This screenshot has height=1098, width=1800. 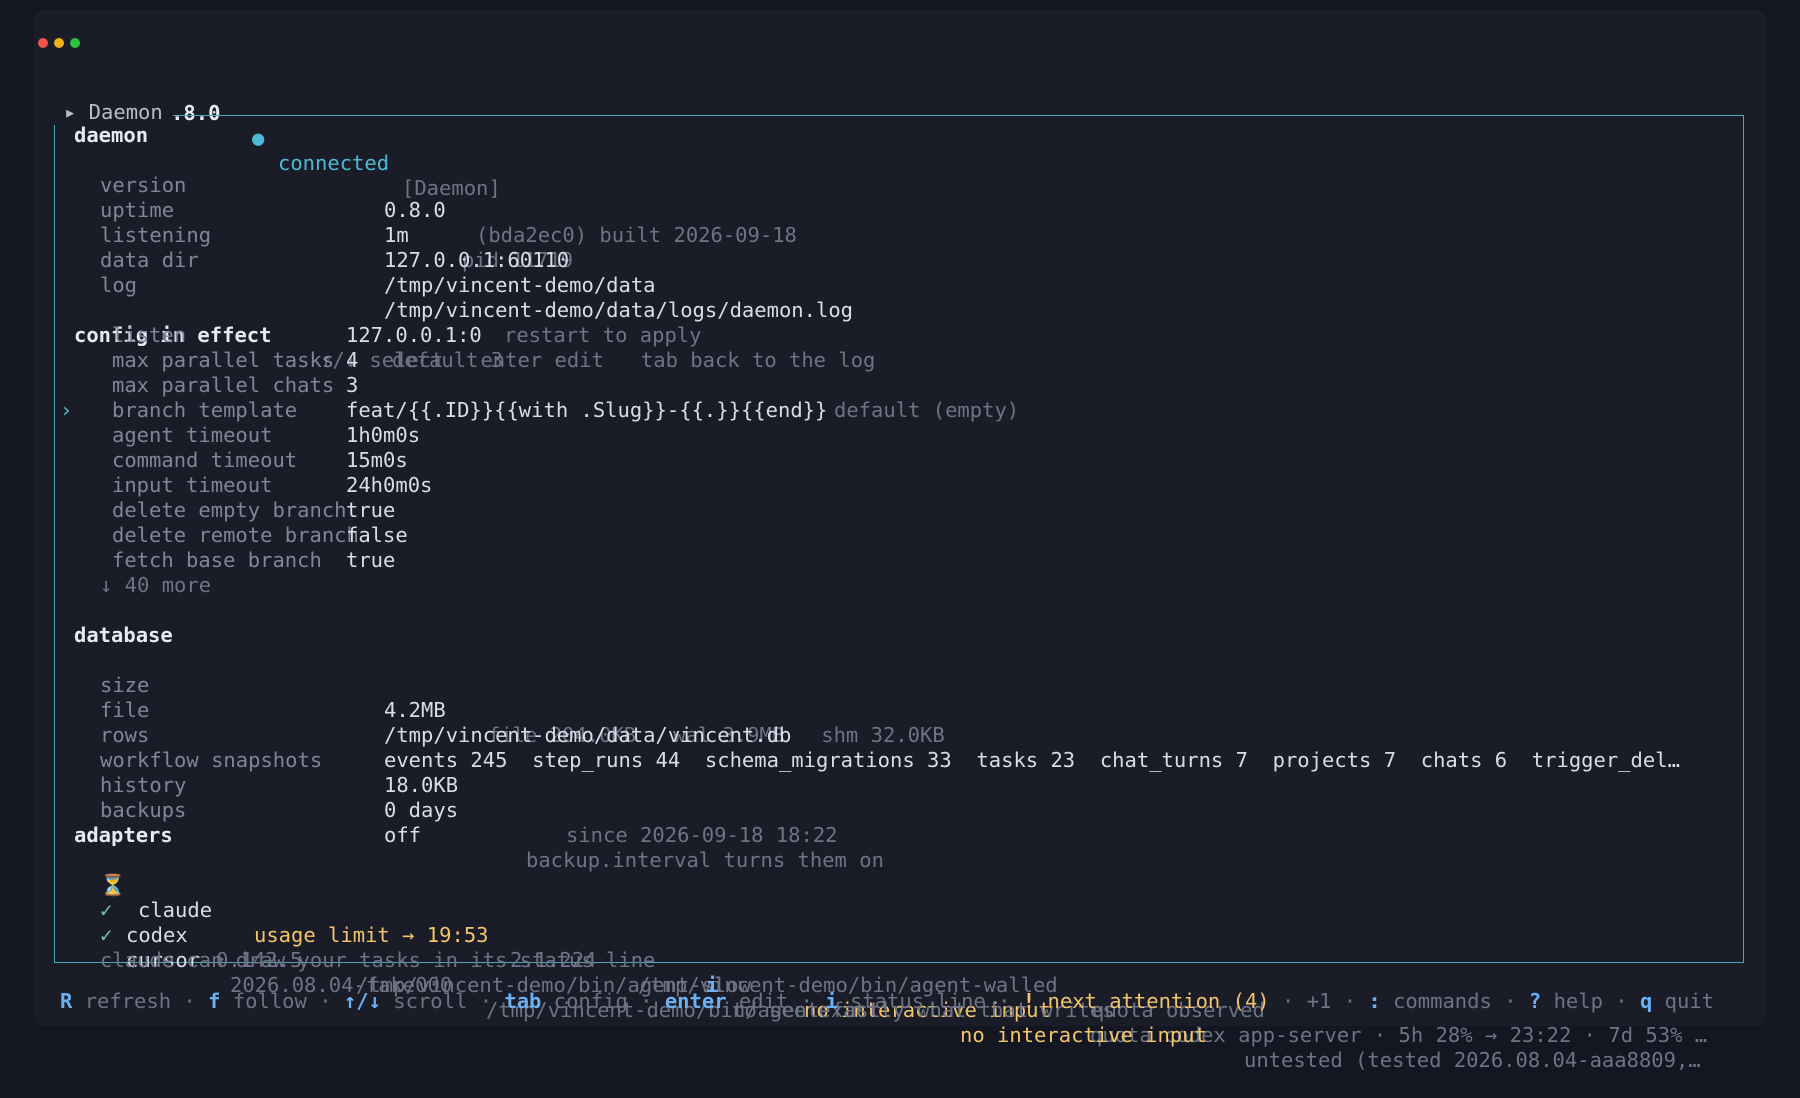 I want to click on key-hint: tab, so click(x=523, y=1001).